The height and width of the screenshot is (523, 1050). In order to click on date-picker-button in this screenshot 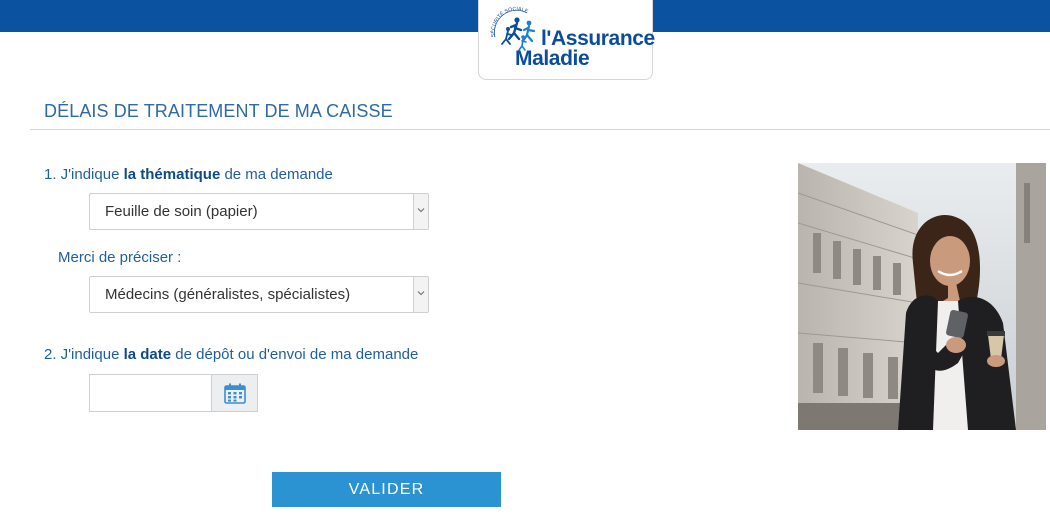, I will do `click(234, 393)`.